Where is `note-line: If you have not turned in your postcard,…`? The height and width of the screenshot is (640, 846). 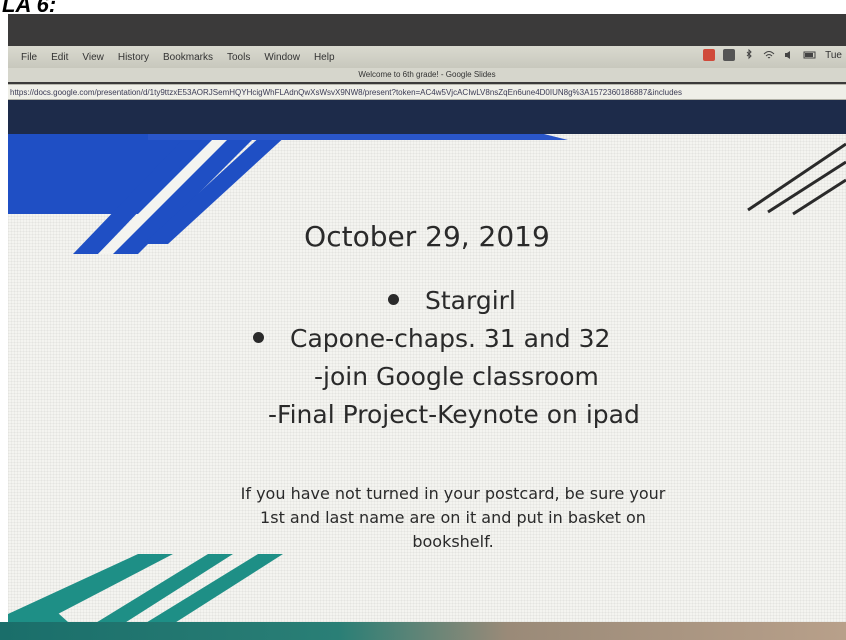
note-line: If you have not turned in your postcard,… is located at coordinates (453, 493).